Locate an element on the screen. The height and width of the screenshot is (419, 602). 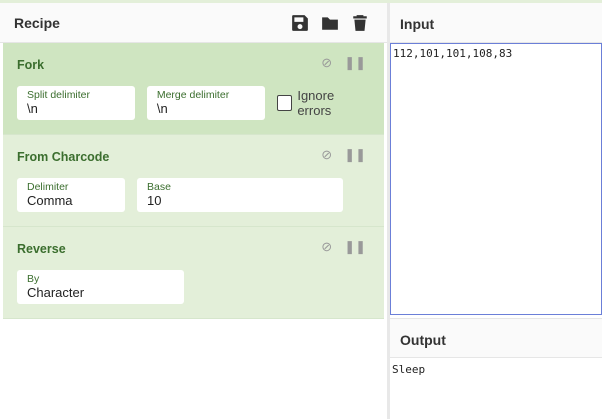
ignore-errors-checkbox: Ignore errors is located at coordinates (323, 103).